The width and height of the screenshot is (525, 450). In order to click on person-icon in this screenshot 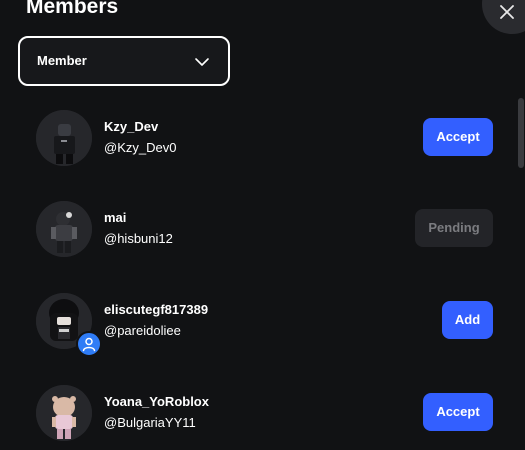, I will do `click(89, 344)`.